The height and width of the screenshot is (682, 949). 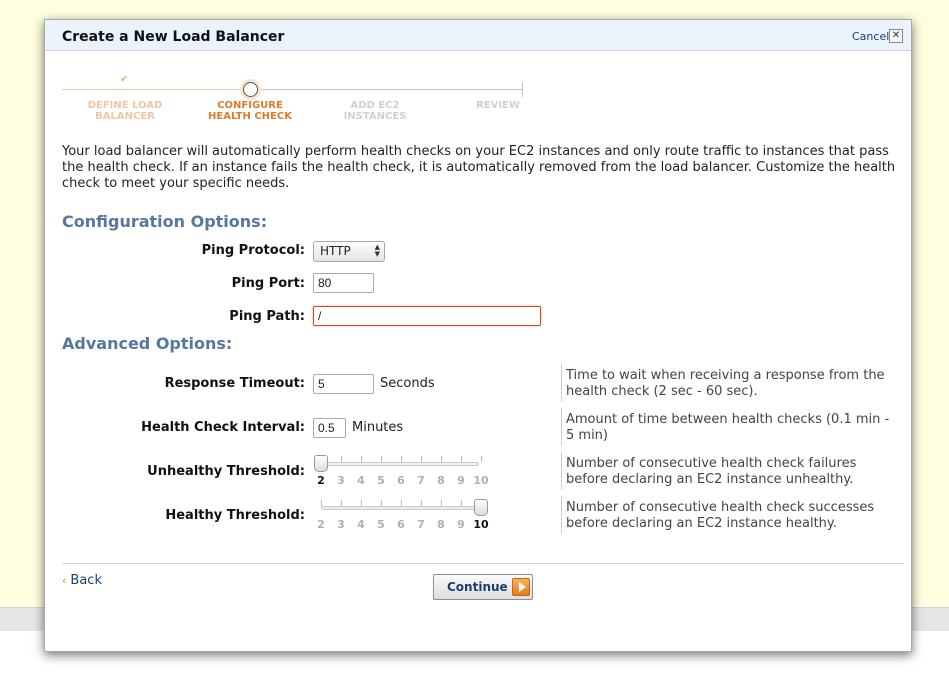 I want to click on chevron-left-icon: ‹, so click(x=64, y=580).